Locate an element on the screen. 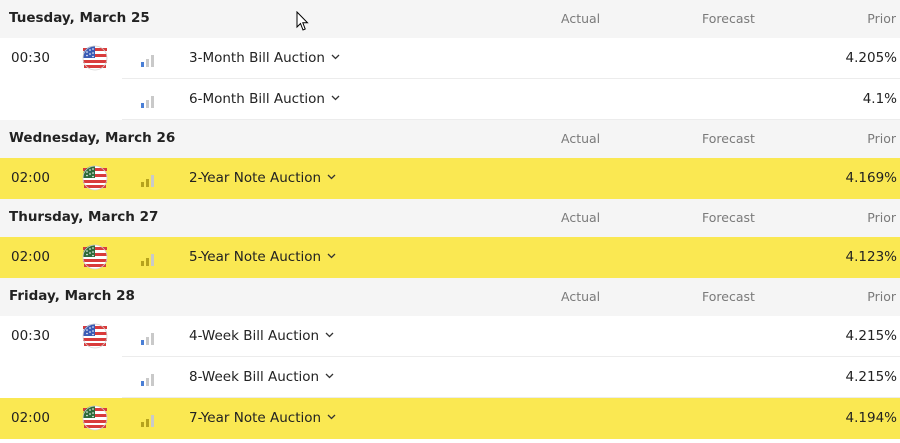 This screenshot has height=443, width=900. event-name: 7-Year Note Auction is located at coordinates (255, 418).